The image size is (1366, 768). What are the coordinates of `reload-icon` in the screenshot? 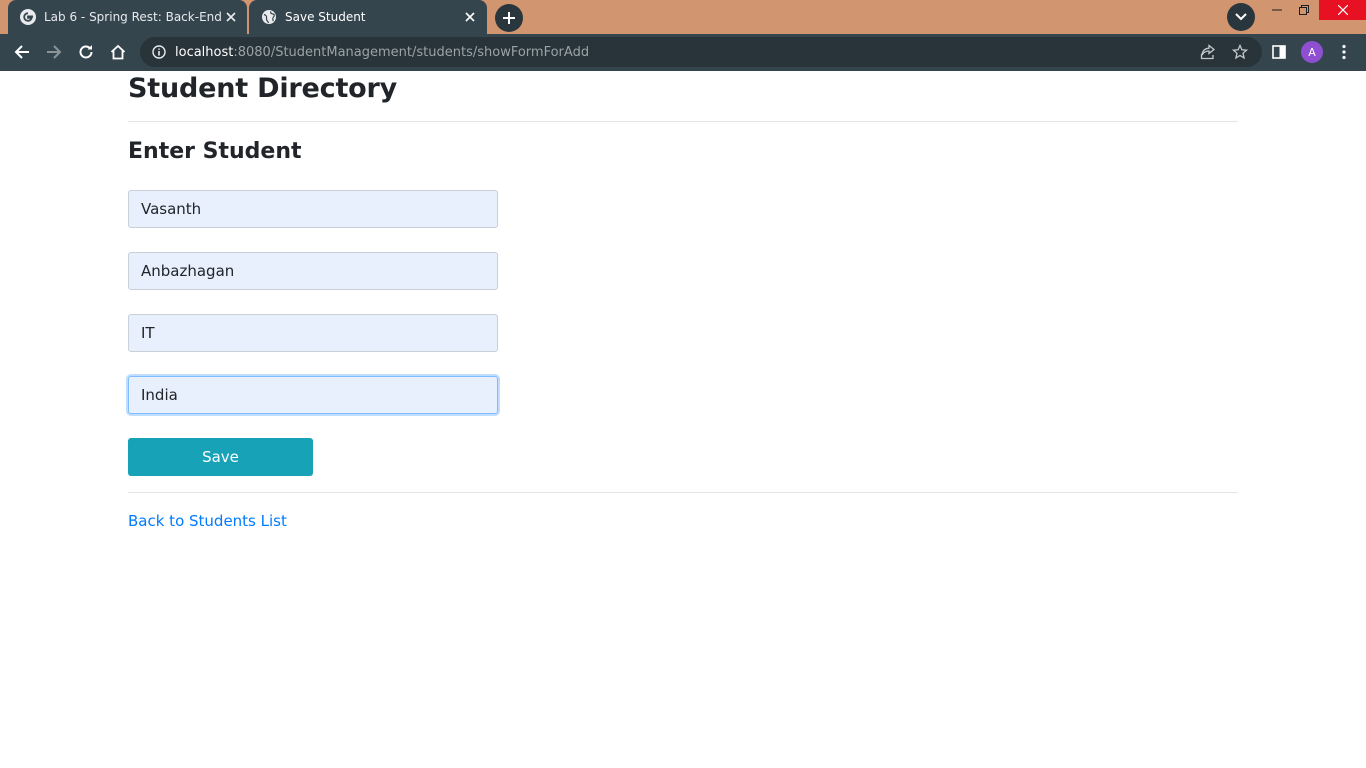 It's located at (86, 52).